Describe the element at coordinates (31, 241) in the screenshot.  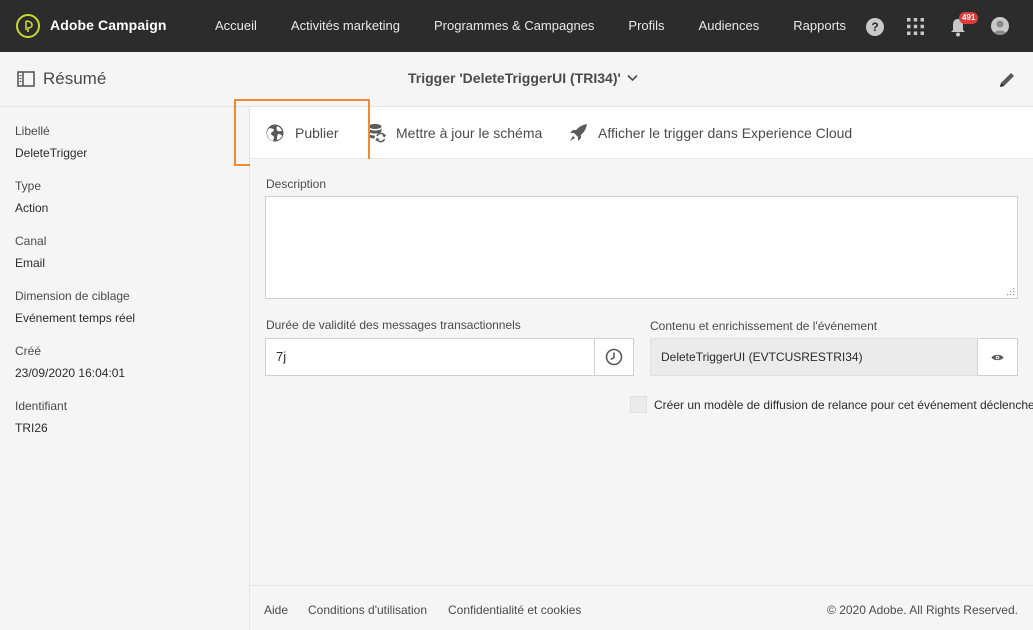
I see `field-label: Canal` at that location.